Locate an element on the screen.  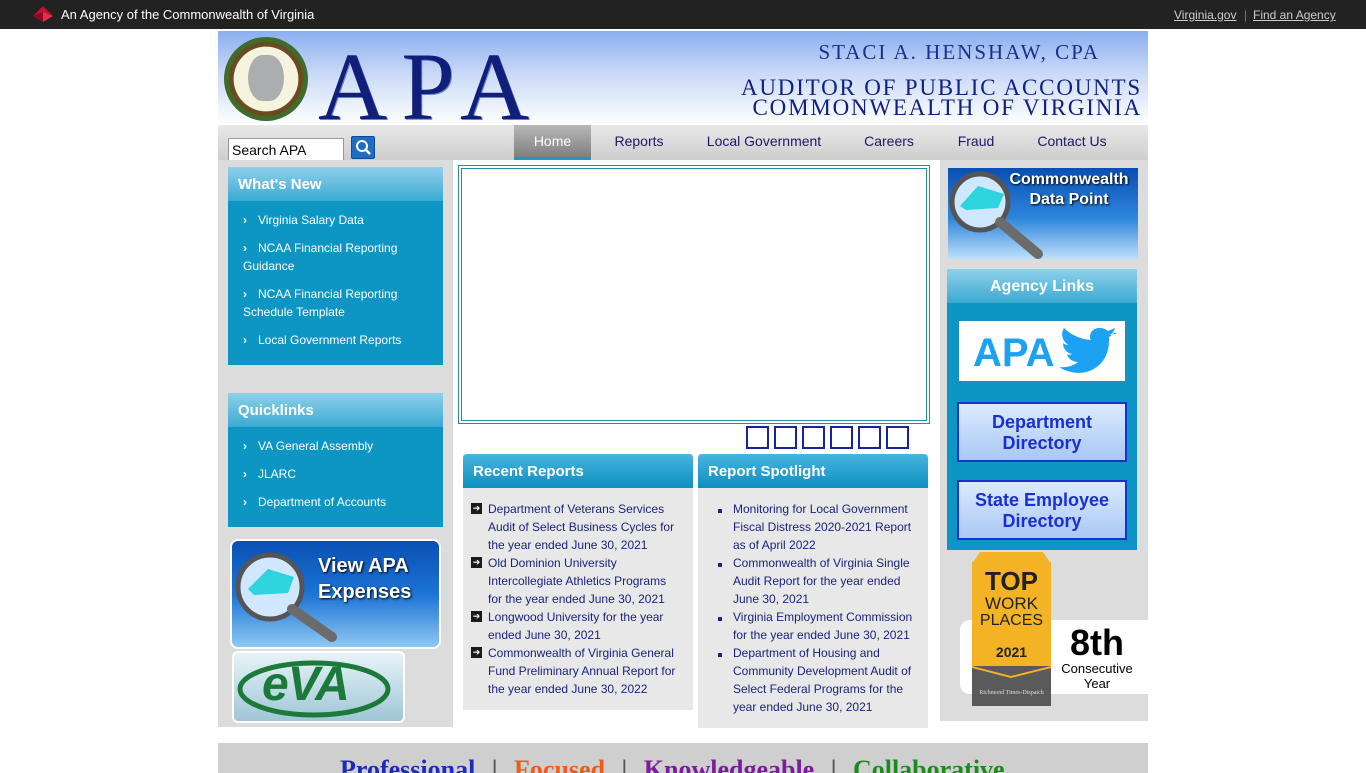
tagline-word: Focused is located at coordinates (560, 764).